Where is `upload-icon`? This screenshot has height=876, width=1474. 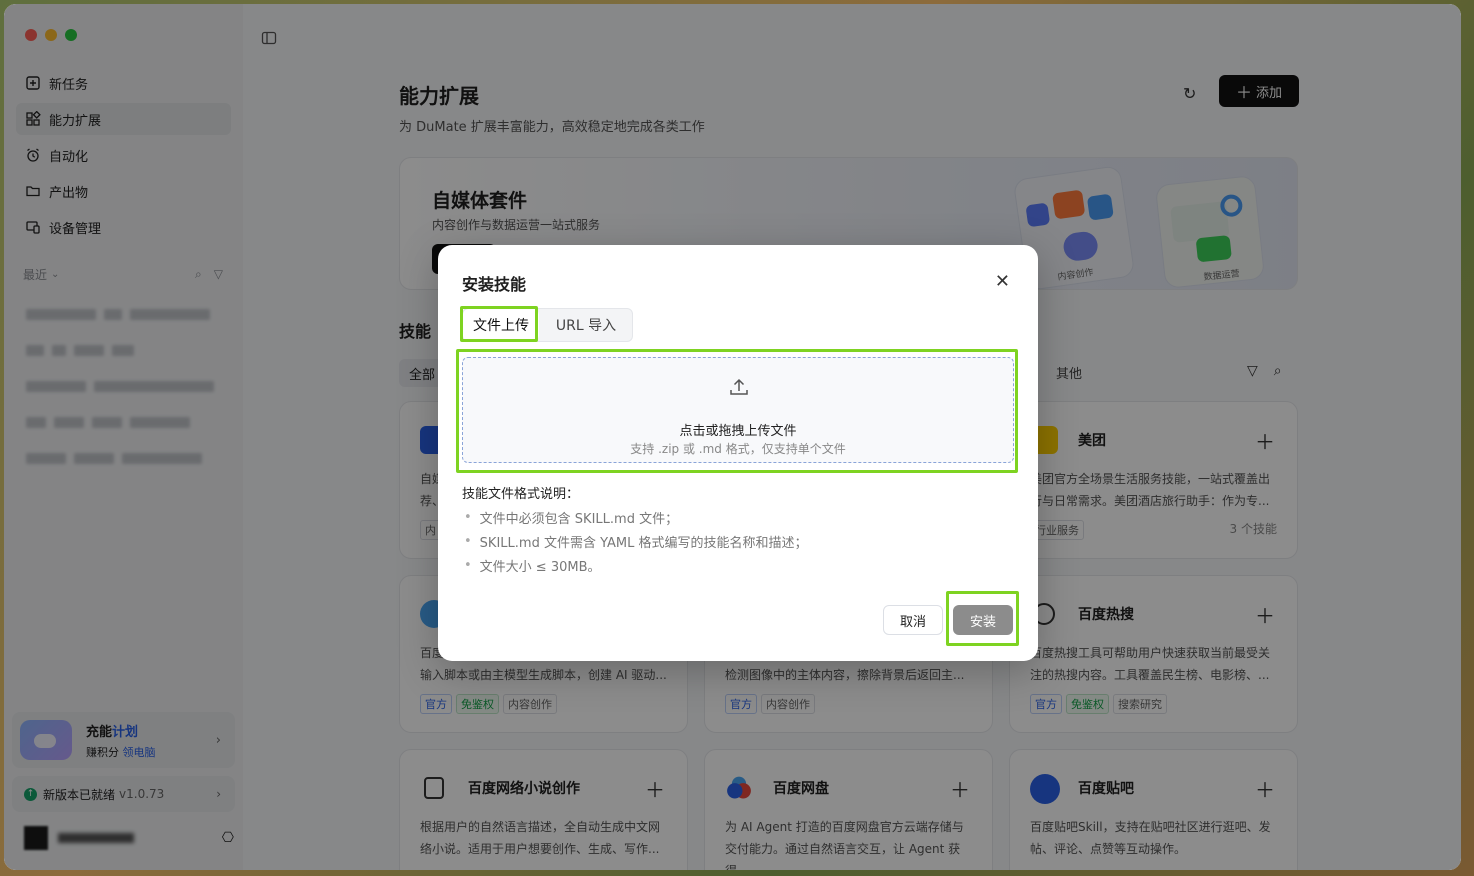 upload-icon is located at coordinates (739, 386).